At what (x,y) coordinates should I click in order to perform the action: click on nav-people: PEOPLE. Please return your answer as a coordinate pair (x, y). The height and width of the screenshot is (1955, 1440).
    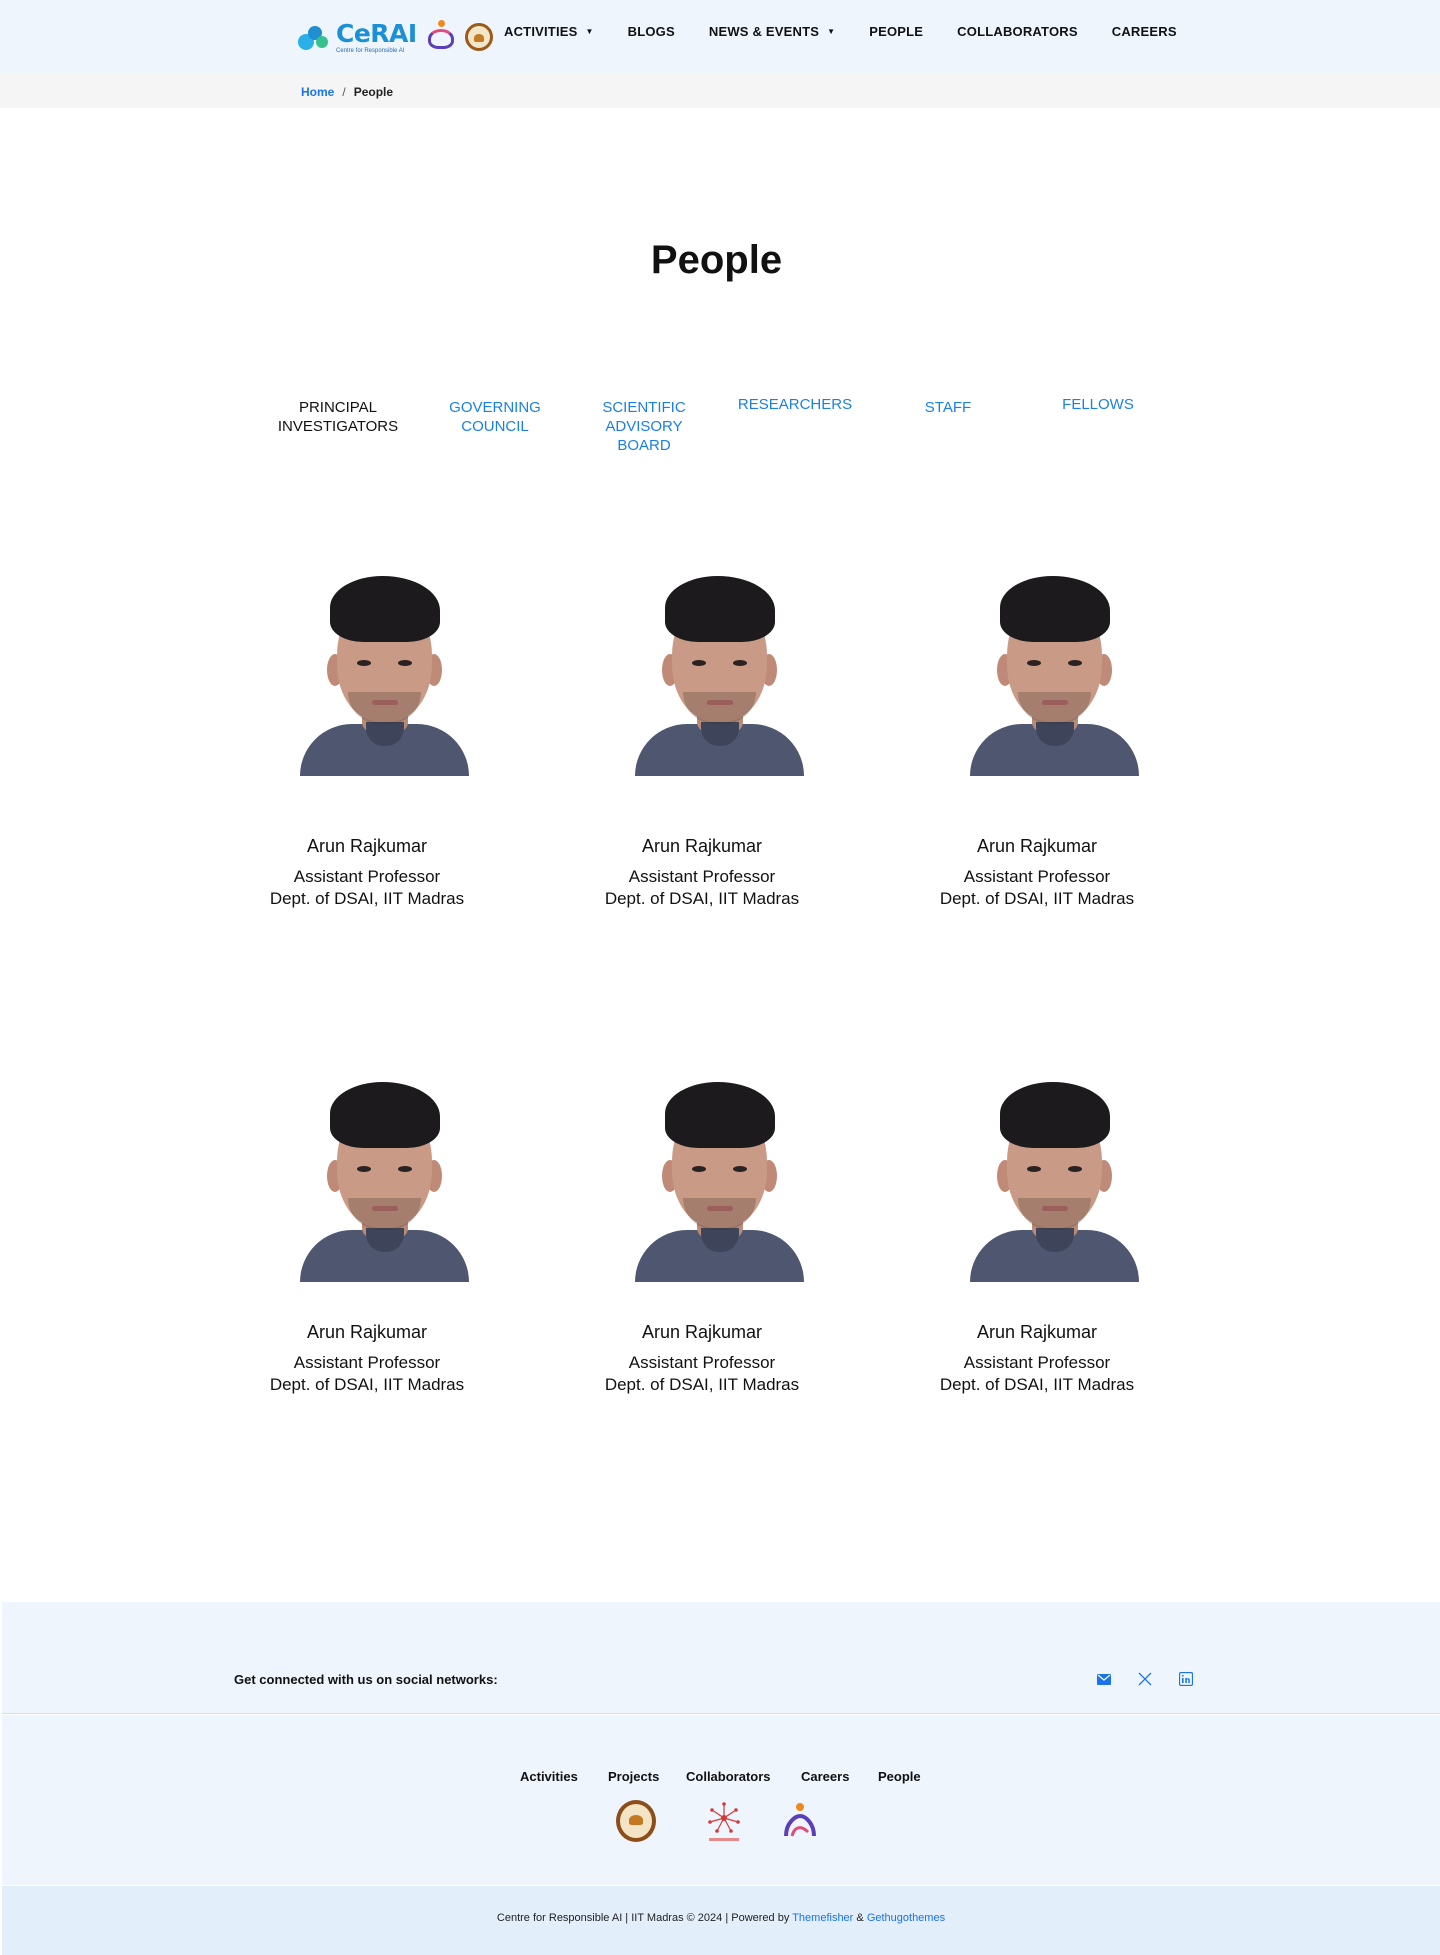
    Looking at the image, I should click on (896, 31).